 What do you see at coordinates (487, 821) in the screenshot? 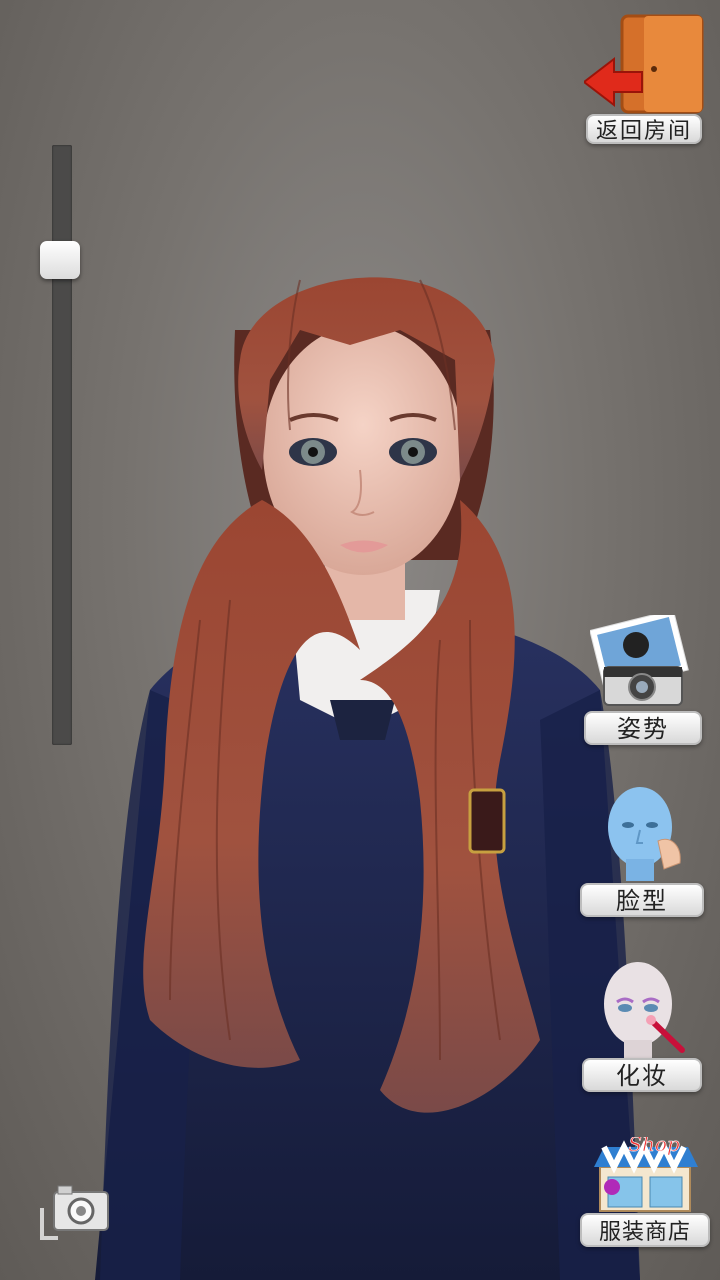
I see `school-badge` at bounding box center [487, 821].